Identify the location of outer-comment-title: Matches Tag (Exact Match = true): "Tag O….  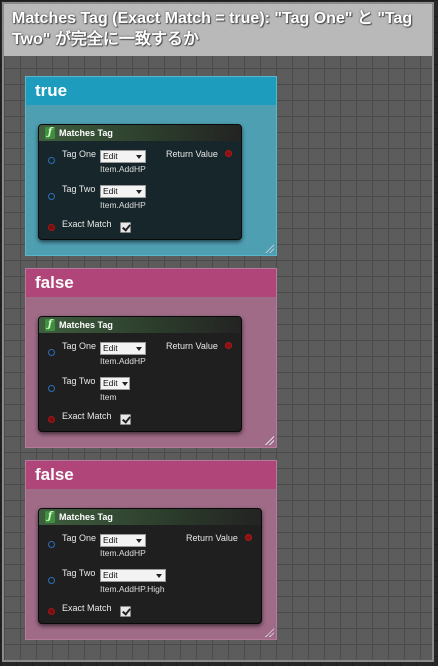
(218, 30).